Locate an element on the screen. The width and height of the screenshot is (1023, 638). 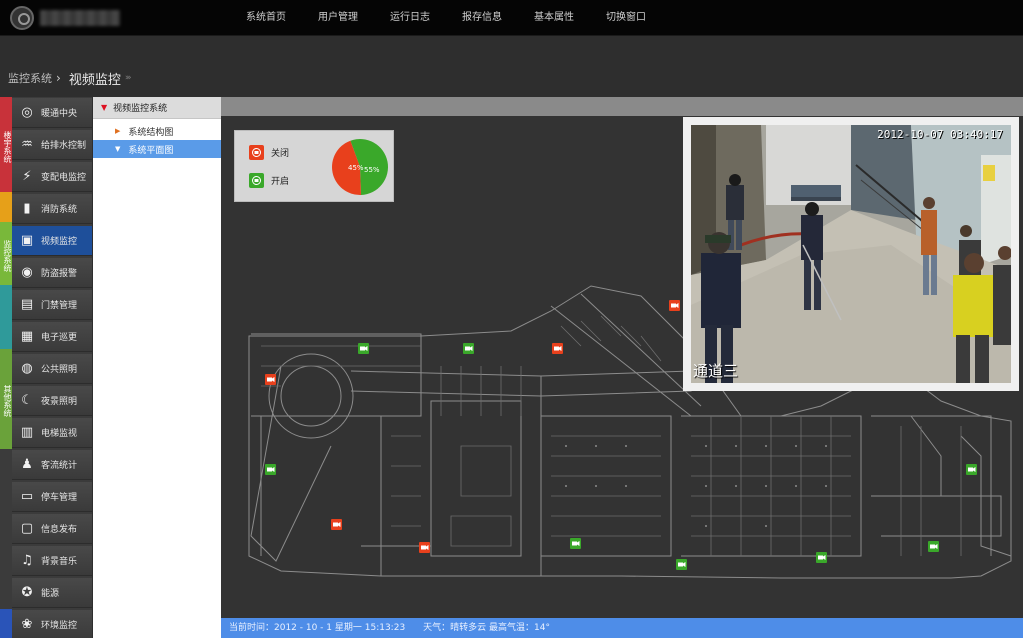
sidebar-item-label: 环境监控 is located at coordinates (59, 626).